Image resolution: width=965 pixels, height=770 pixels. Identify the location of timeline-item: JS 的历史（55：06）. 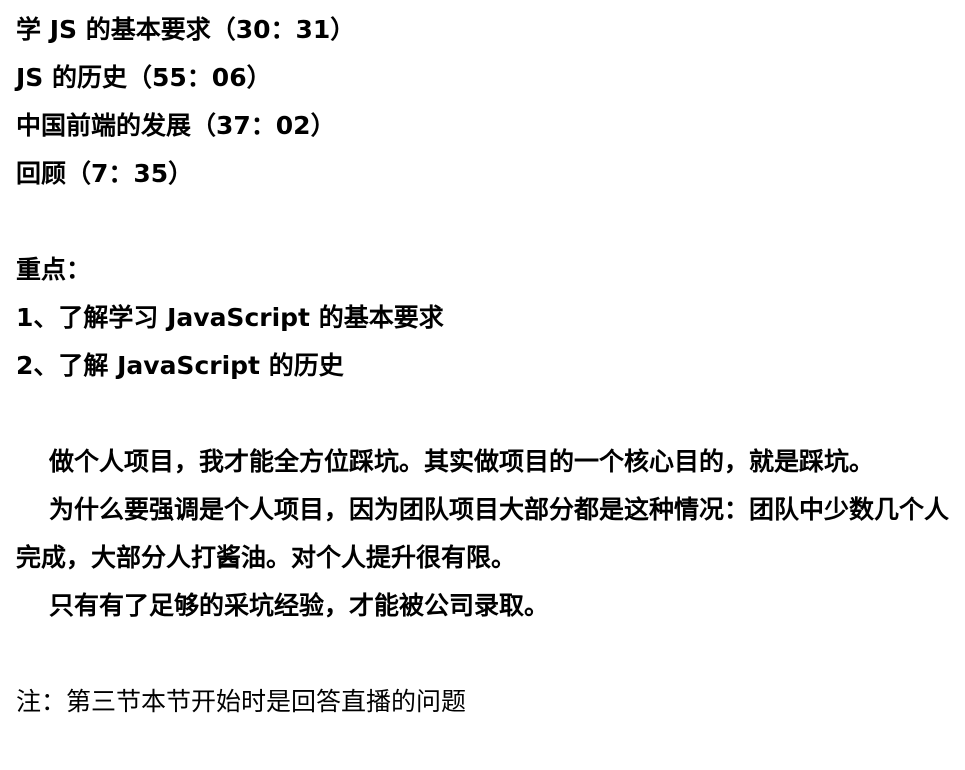
(144, 77).